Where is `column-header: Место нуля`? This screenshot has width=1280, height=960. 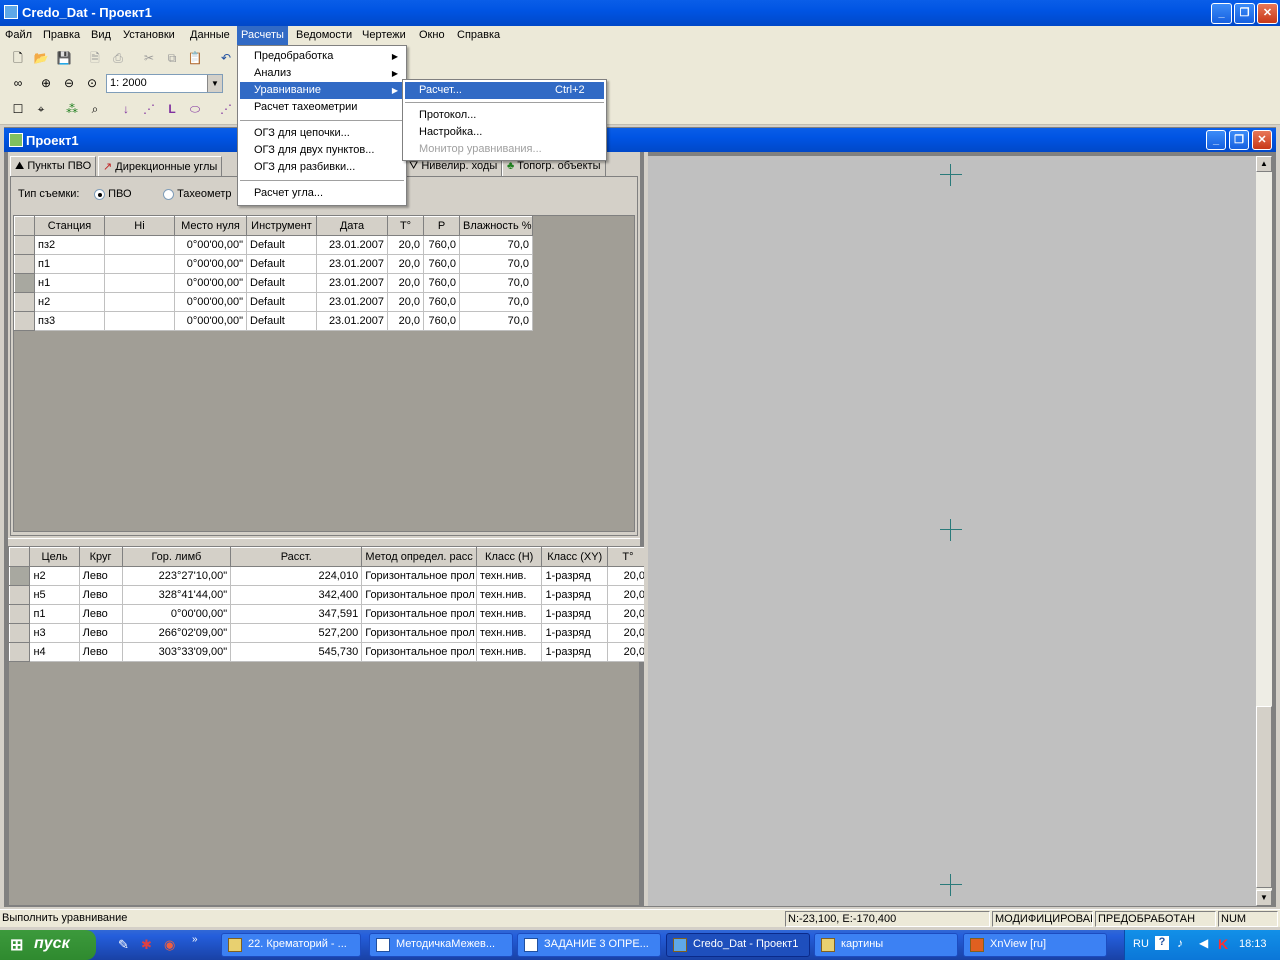
column-header: Место нуля is located at coordinates (210, 226).